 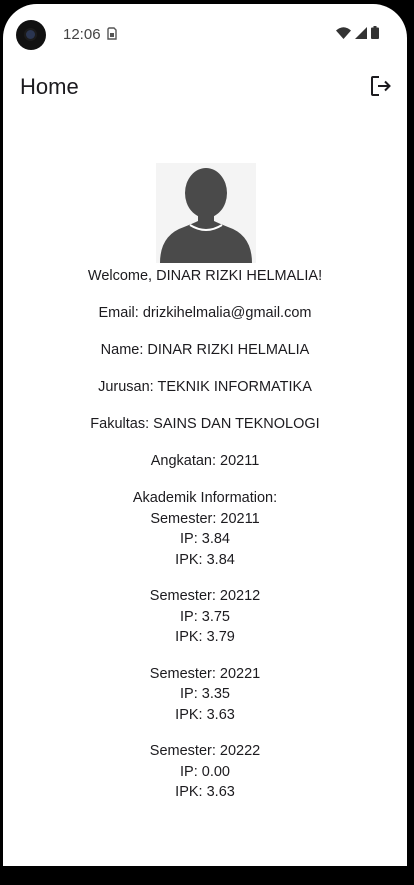 What do you see at coordinates (205, 424) in the screenshot?
I see `fakultas-text: Fakultas: SAINS DAN TEKNOLOGI` at bounding box center [205, 424].